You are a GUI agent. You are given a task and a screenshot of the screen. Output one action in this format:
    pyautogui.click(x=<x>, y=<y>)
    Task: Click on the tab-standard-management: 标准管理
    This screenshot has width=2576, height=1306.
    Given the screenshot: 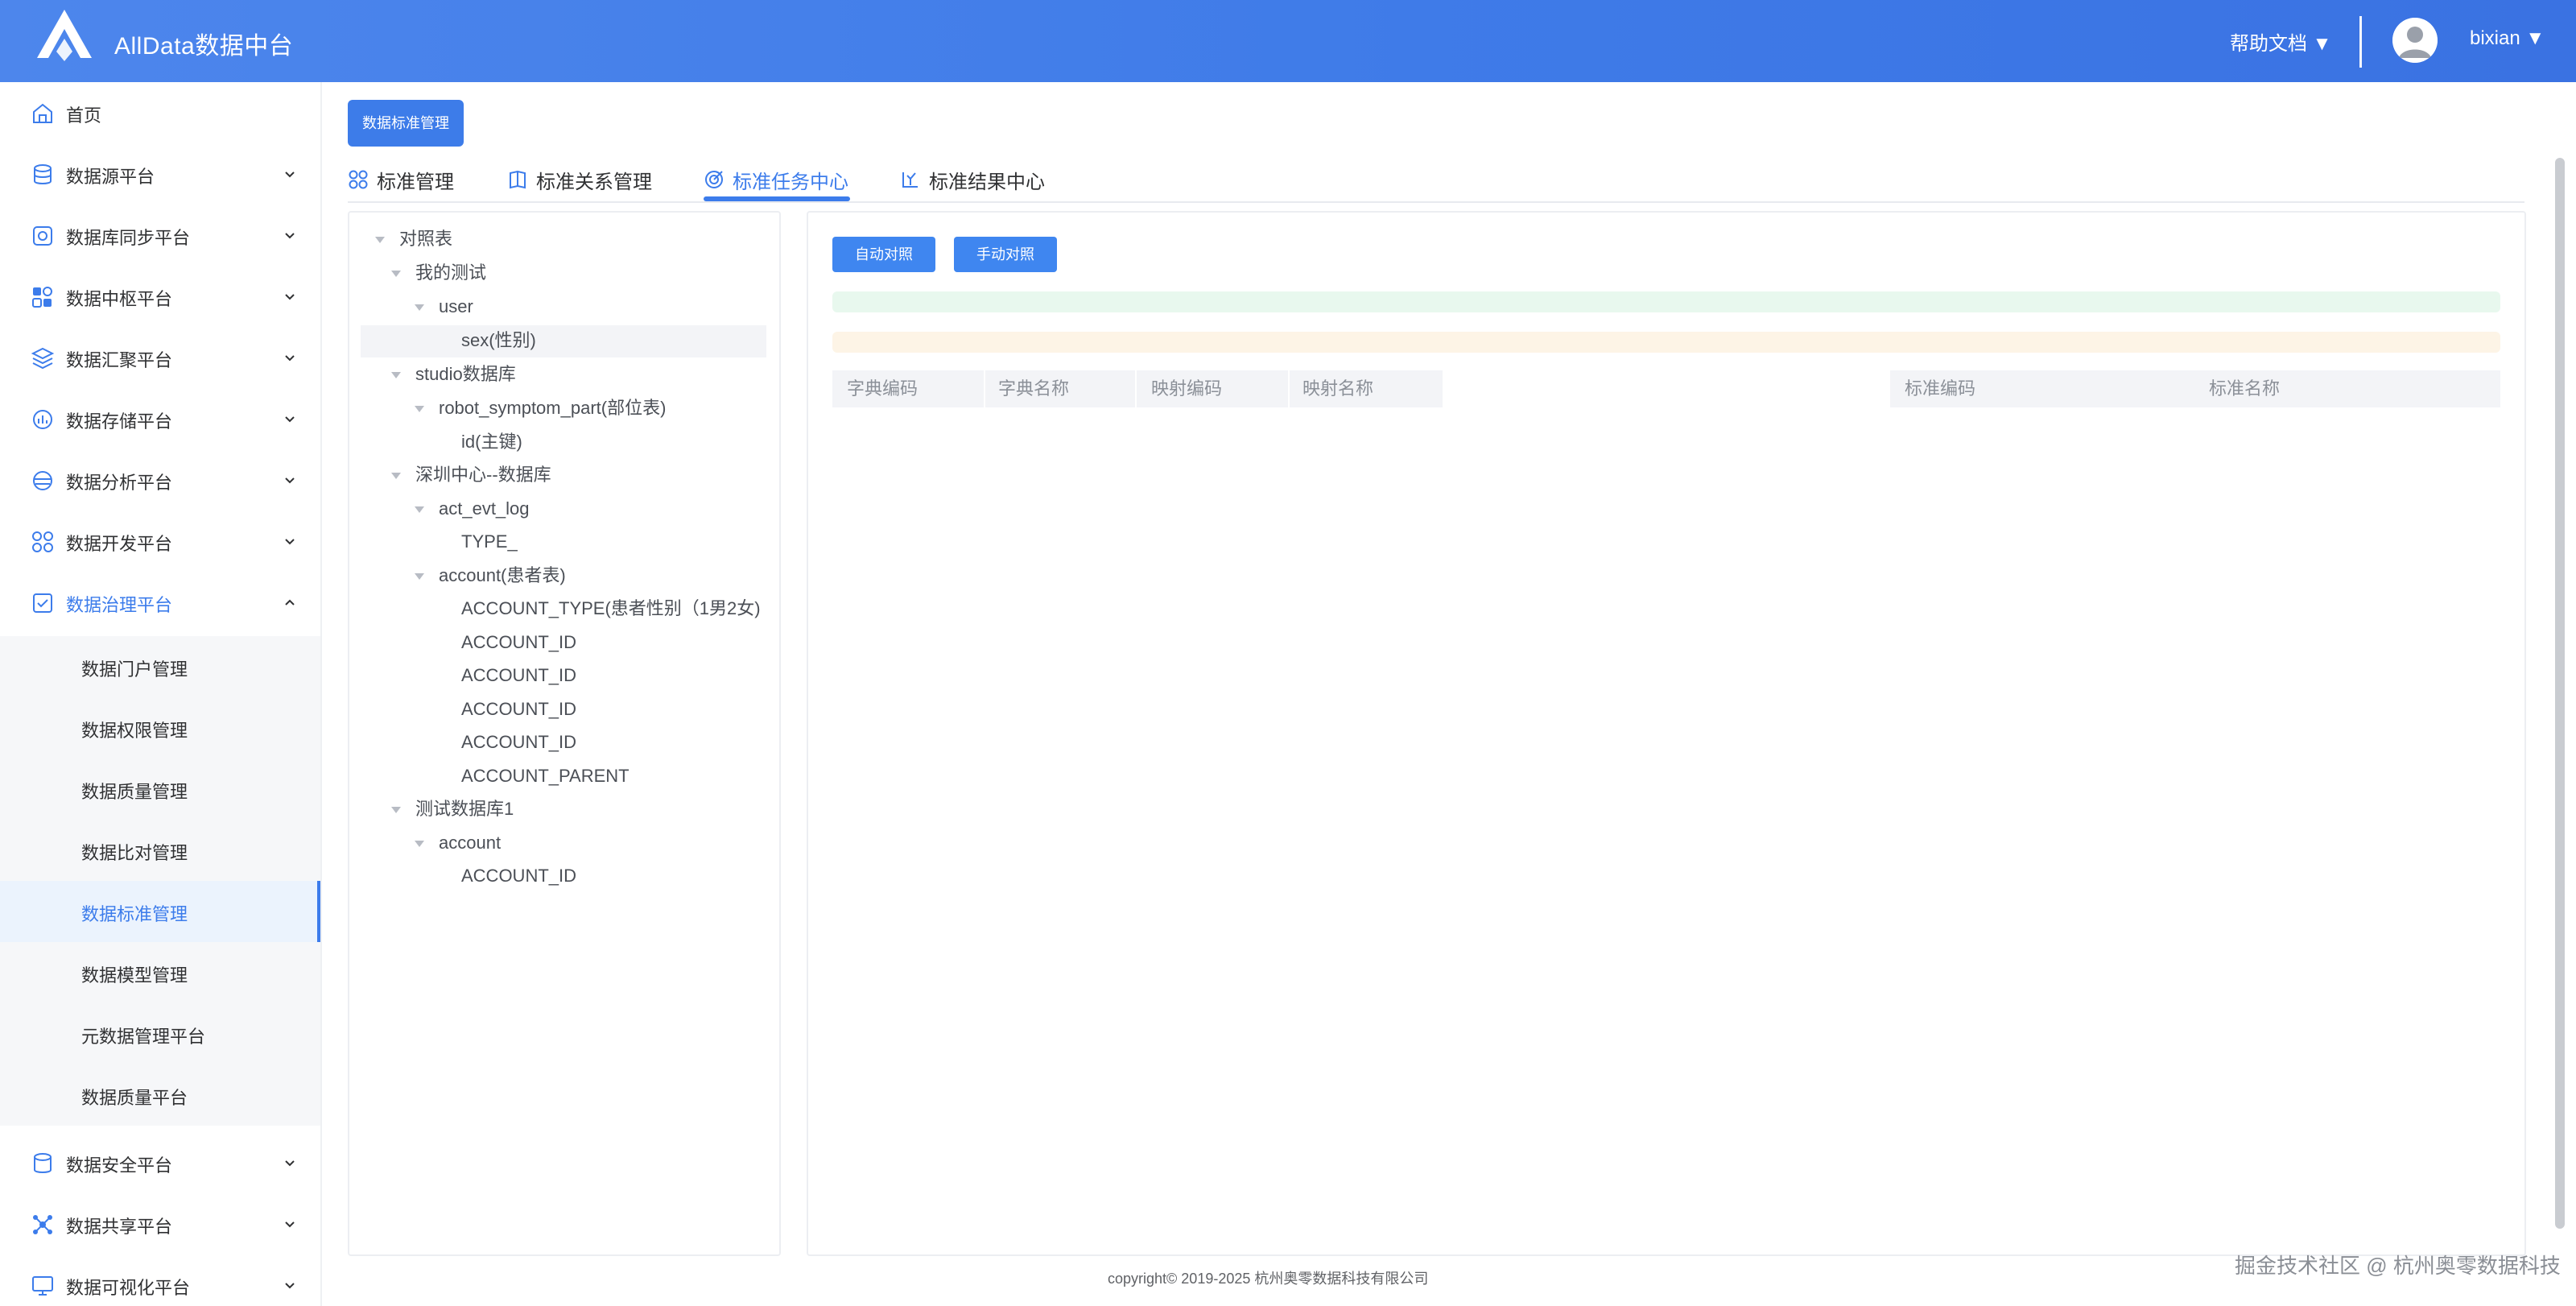 What is the action you would take?
    pyautogui.click(x=401, y=179)
    